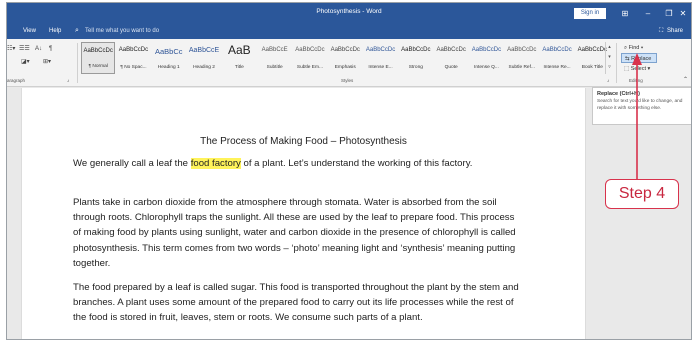 The image size is (697, 348). Describe the element at coordinates (55, 31) in the screenshot. I see `tab-help: Help` at that location.